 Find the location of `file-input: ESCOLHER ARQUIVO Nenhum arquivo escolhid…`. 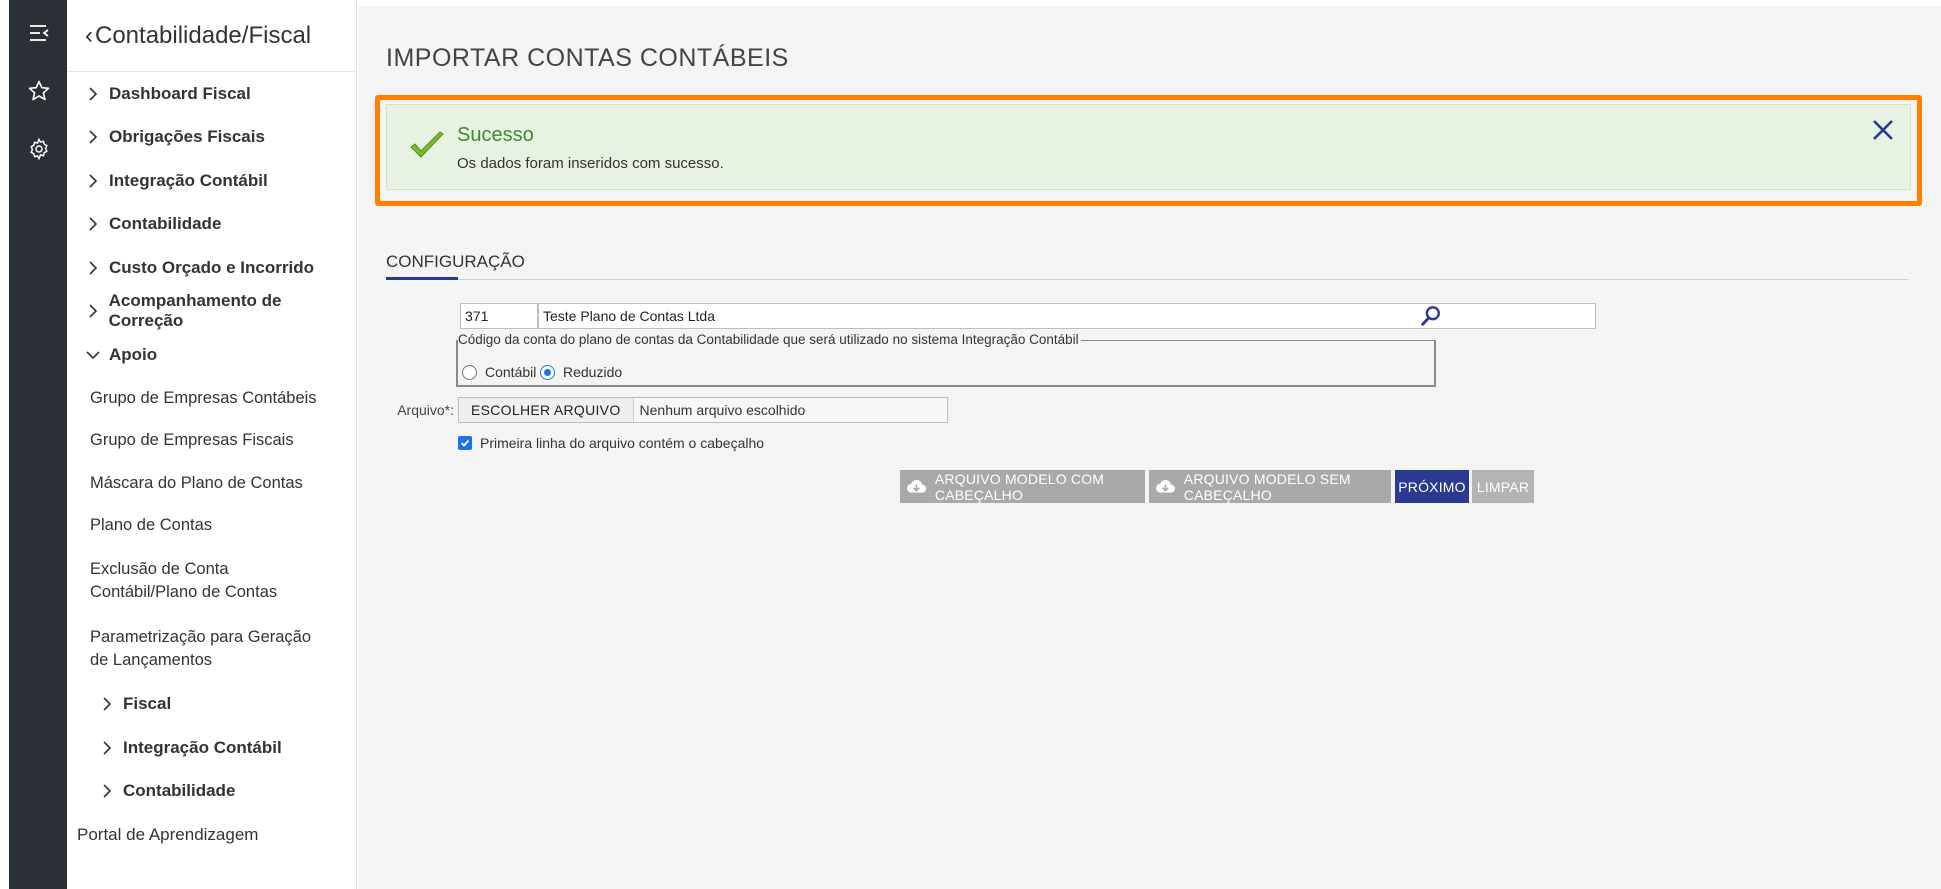

file-input: ESCOLHER ARQUIVO Nenhum arquivo escolhid… is located at coordinates (703, 410).